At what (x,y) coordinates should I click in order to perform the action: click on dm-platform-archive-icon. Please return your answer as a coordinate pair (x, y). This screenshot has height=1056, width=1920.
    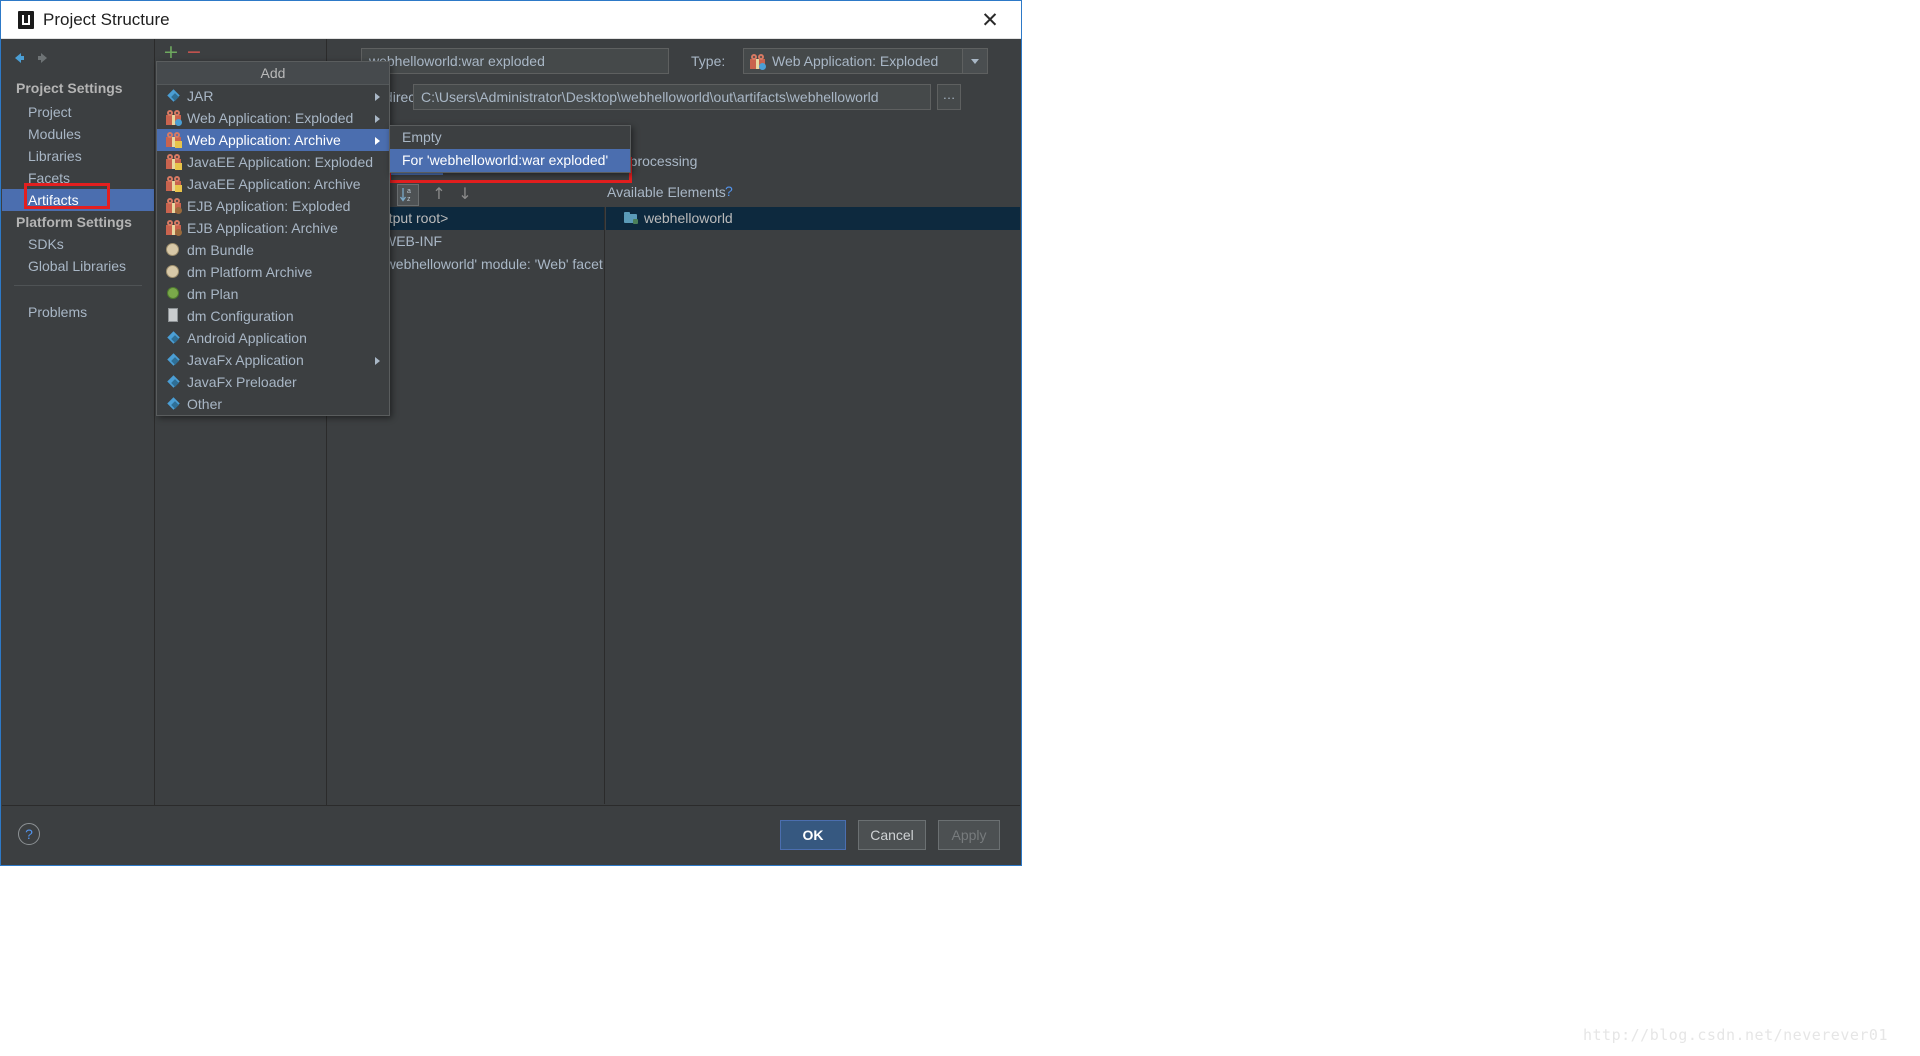
    Looking at the image, I should click on (174, 272).